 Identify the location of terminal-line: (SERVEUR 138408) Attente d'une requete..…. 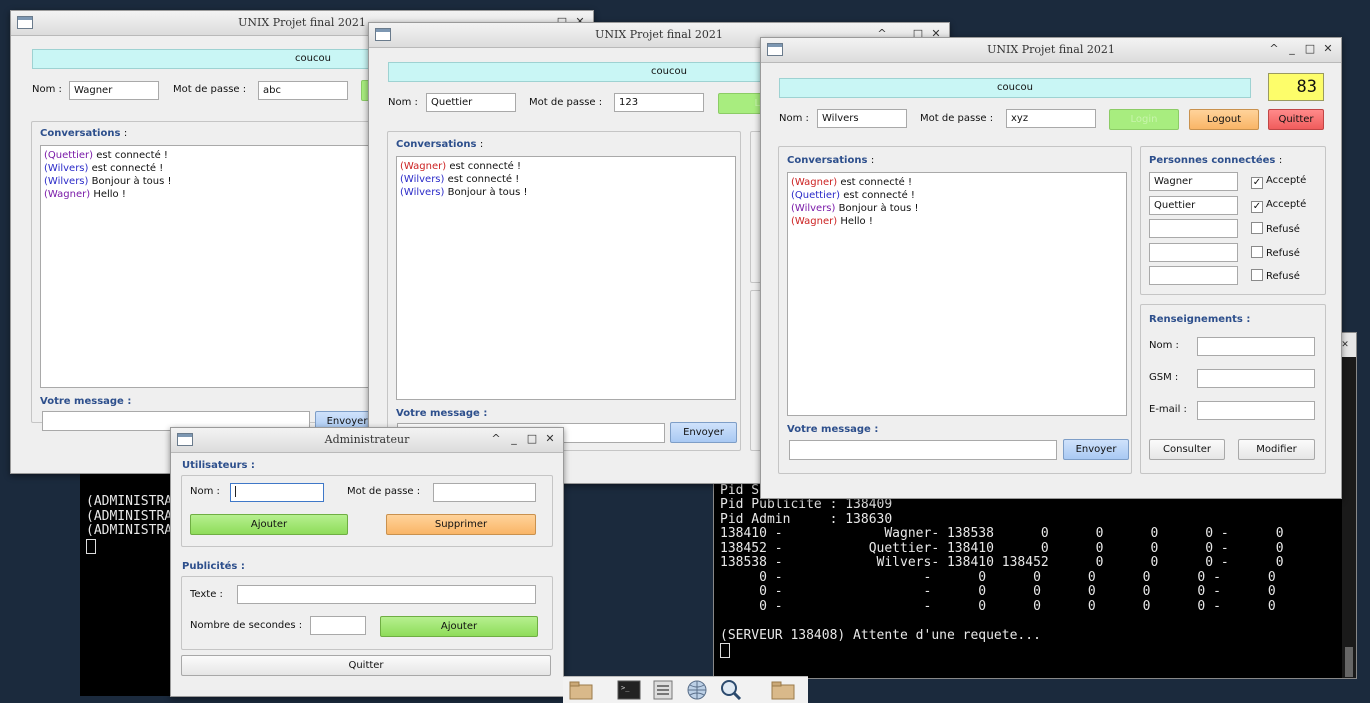
(880, 635).